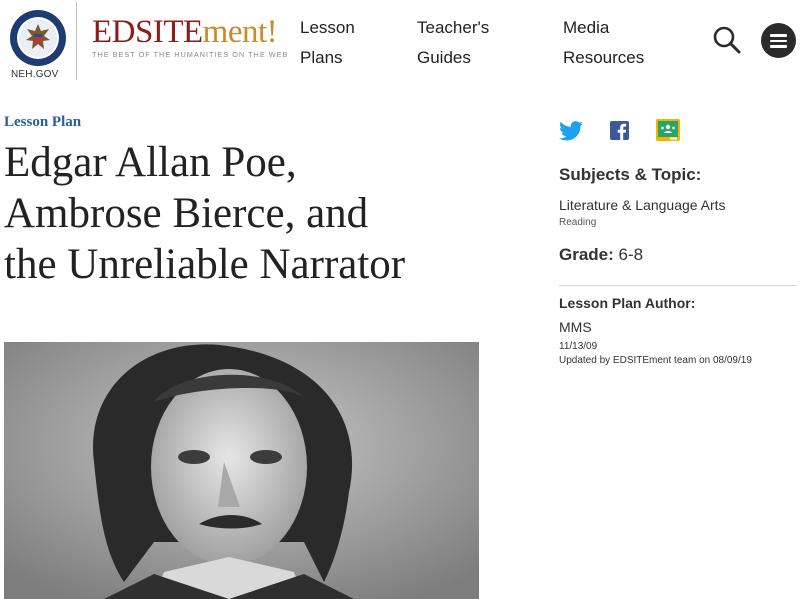  What do you see at coordinates (578, 346) in the screenshot?
I see `created-date: 11/13/09` at bounding box center [578, 346].